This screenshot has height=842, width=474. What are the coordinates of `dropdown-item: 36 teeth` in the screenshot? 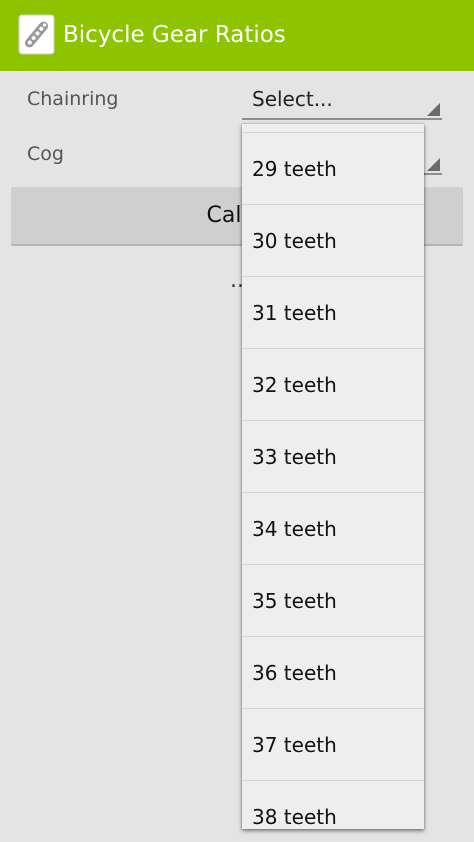 It's located at (333, 672).